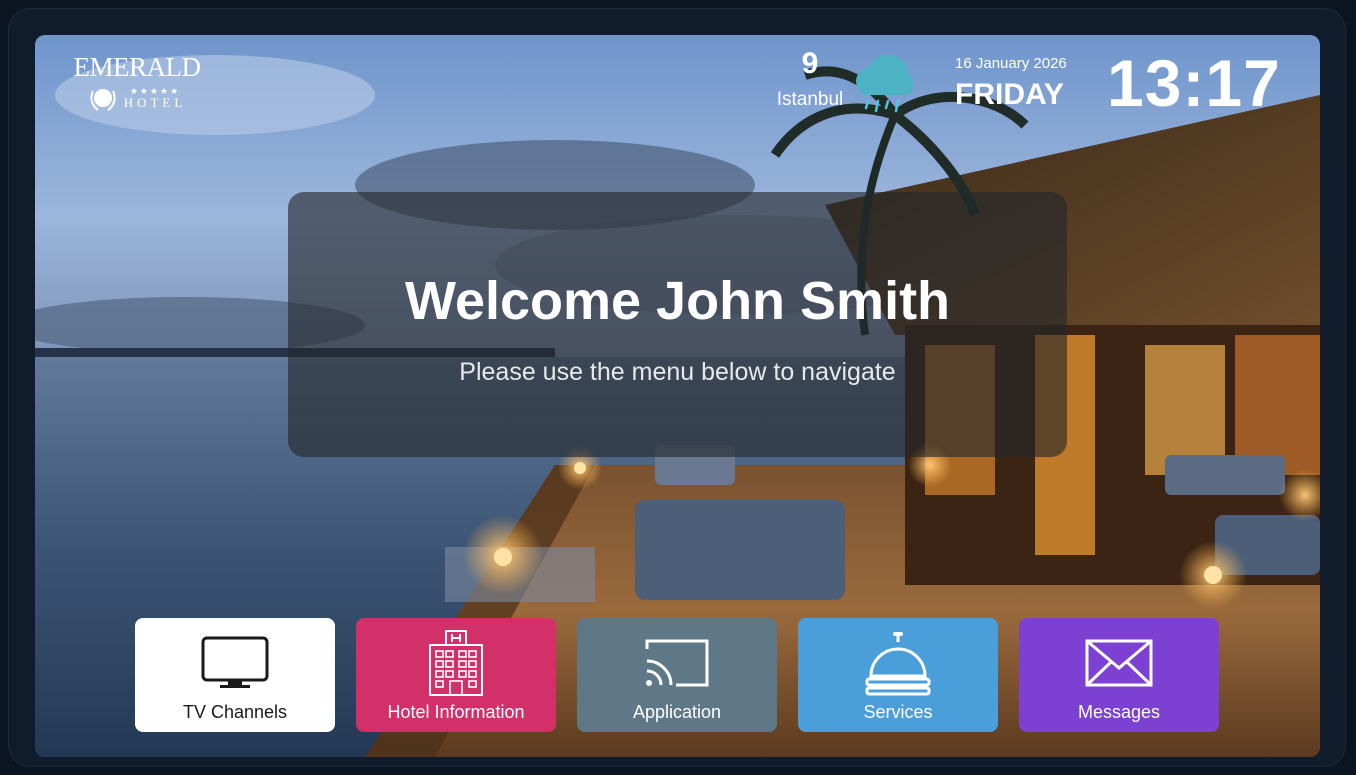 The height and width of the screenshot is (775, 1356). Describe the element at coordinates (1194, 83) in the screenshot. I see `clock-time: 13:17` at that location.